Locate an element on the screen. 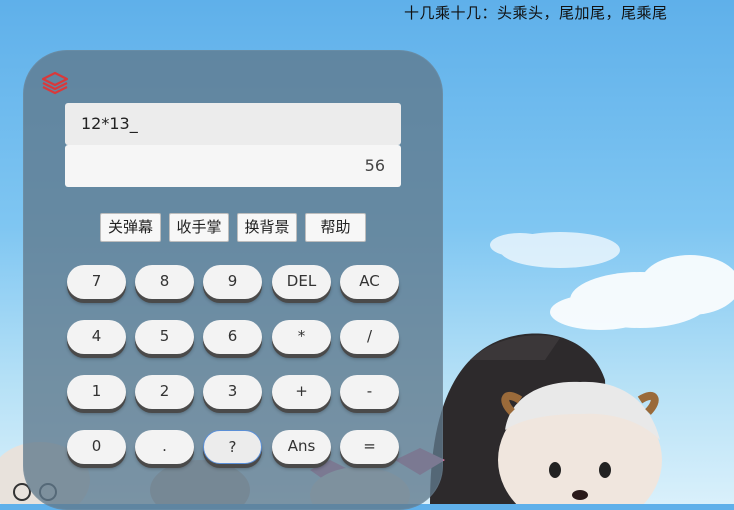 The height and width of the screenshot is (510, 734). key-8: 8 is located at coordinates (164, 282).